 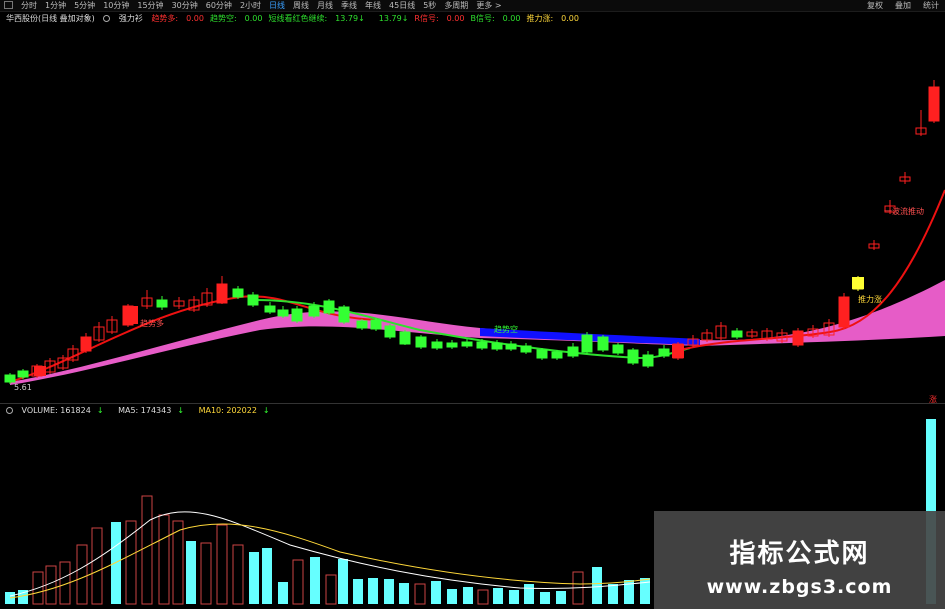 What do you see at coordinates (402, 5) in the screenshot?
I see `period-tab: 45日线` at bounding box center [402, 5].